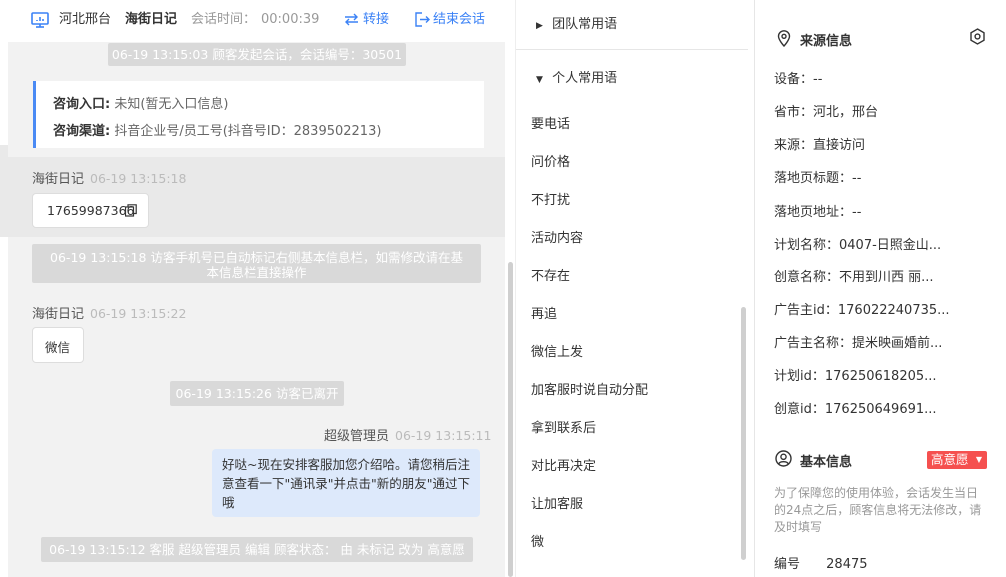 This screenshot has height=577, width=1006. What do you see at coordinates (544, 312) in the screenshot?
I see `phrase-item: 再追` at bounding box center [544, 312].